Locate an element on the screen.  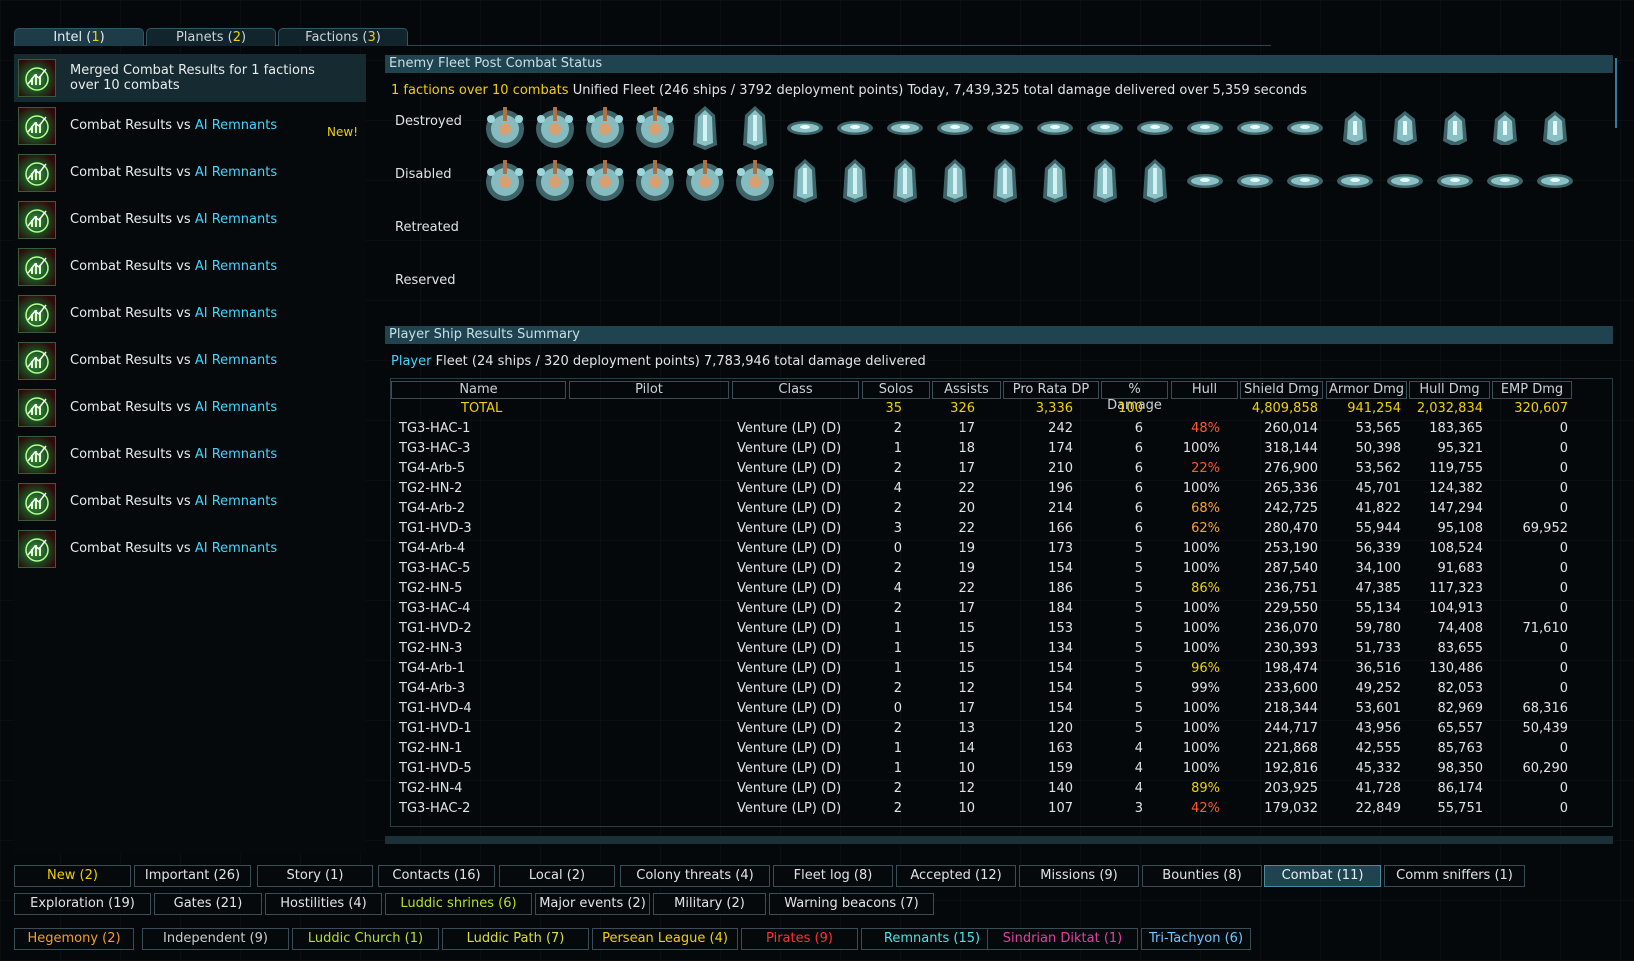
cell-assists: 22 is located at coordinates (966, 488).